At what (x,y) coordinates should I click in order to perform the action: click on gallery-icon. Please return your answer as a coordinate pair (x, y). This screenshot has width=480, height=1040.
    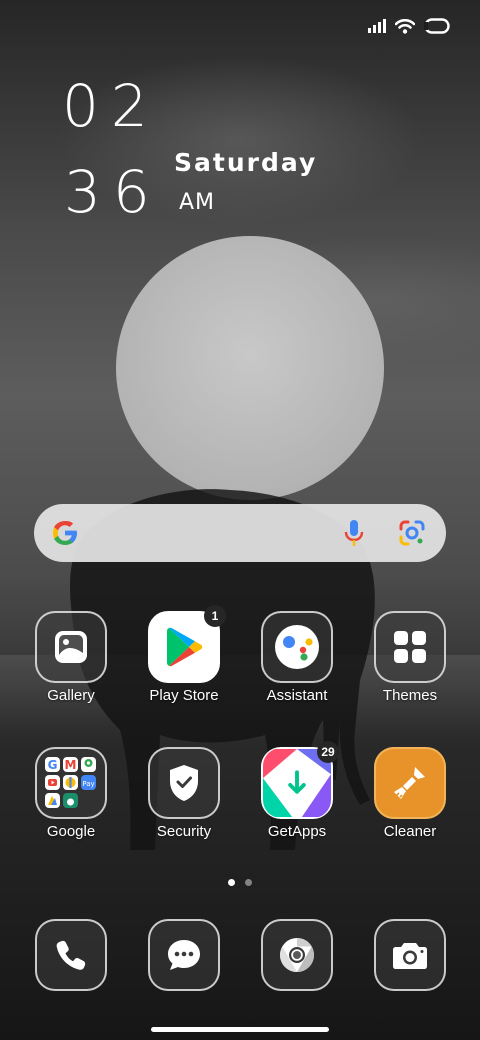
    Looking at the image, I should click on (71, 647).